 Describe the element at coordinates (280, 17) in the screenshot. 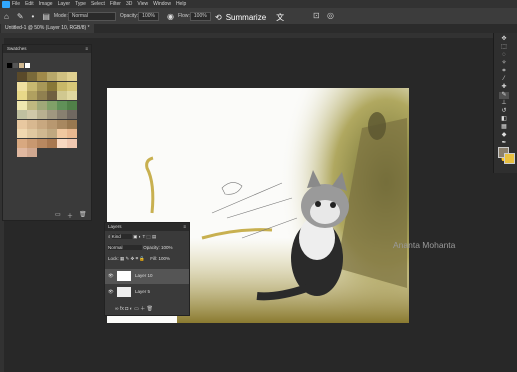

I see `translate-icon: 文` at that location.